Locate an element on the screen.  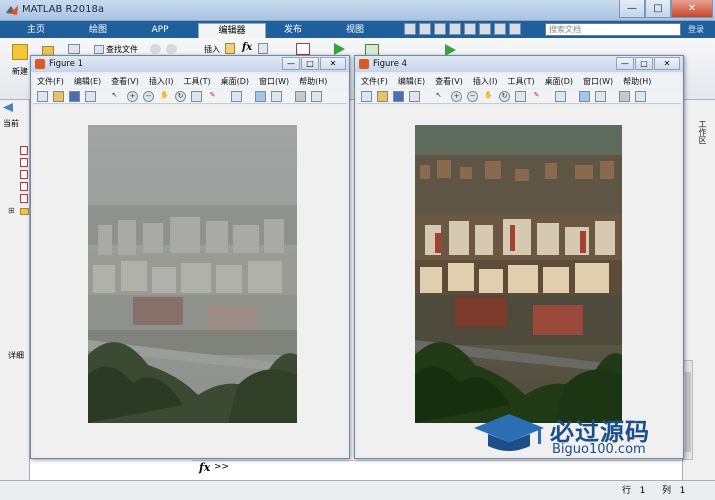
workspace-label: 工作区 is located at coordinates (702, 132).